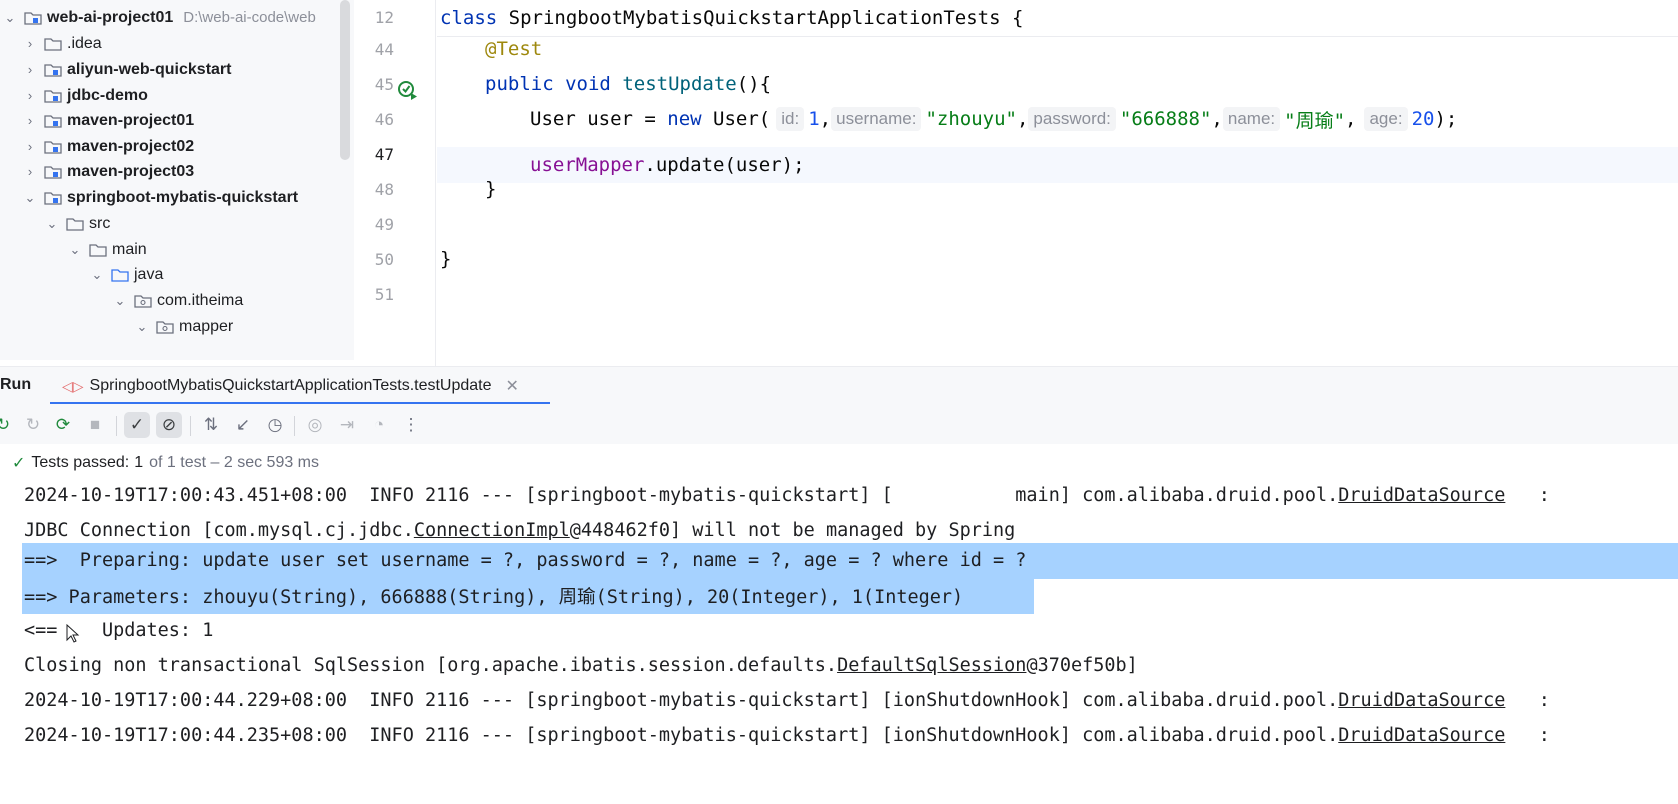  I want to click on tree-item-idea: › .idea, so click(62, 43).